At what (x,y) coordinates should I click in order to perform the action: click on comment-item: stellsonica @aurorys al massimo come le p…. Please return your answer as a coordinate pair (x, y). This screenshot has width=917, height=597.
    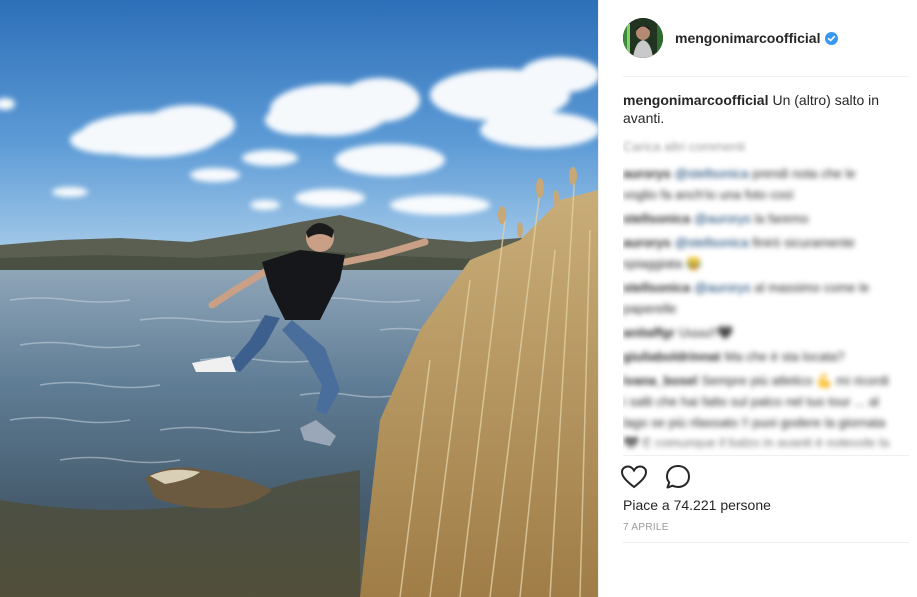
    Looking at the image, I should click on (758, 298).